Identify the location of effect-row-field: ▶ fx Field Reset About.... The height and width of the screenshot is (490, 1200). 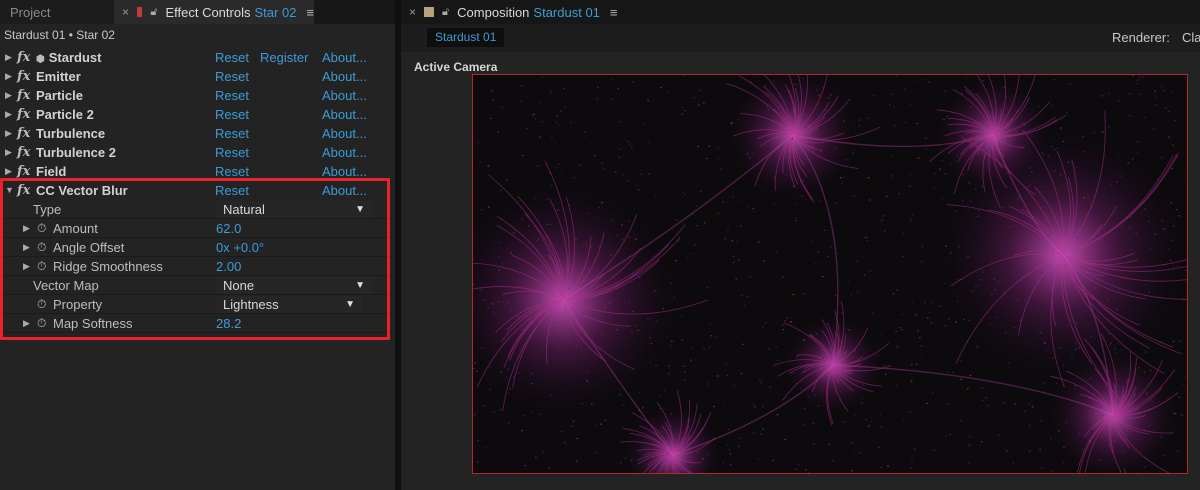
(197, 171).